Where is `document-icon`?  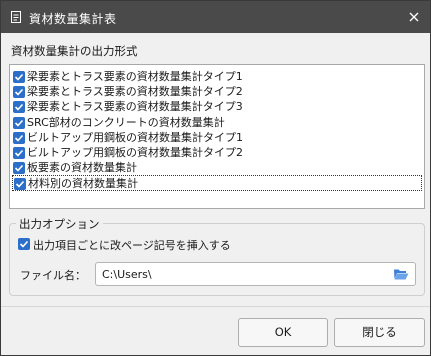
document-icon is located at coordinates (16, 17).